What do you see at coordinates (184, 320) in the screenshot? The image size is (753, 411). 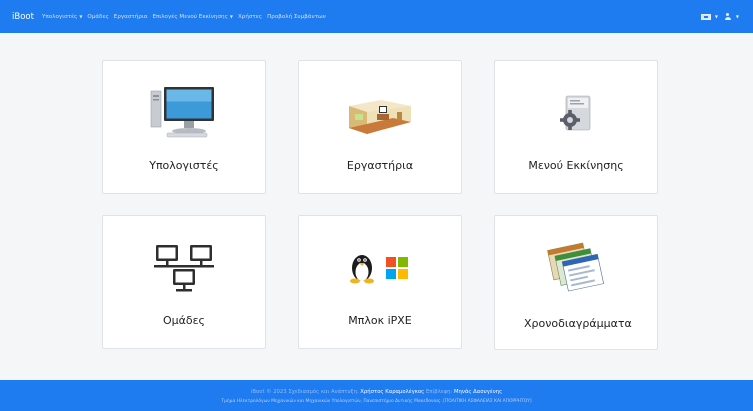 I see `card-title: Ομάδες` at bounding box center [184, 320].